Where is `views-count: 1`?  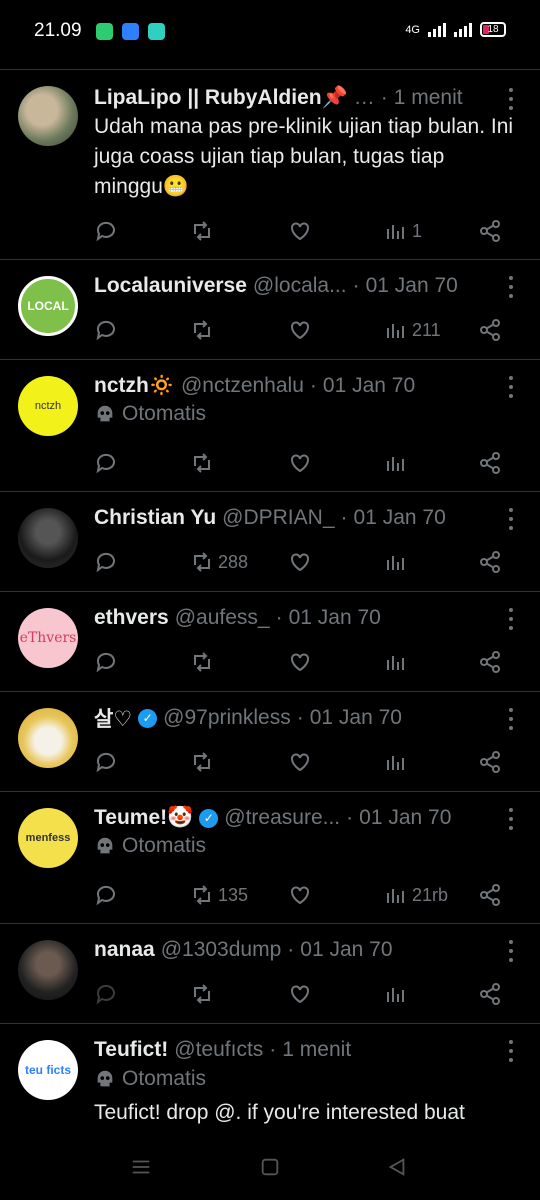
views-count: 1 is located at coordinates (417, 230).